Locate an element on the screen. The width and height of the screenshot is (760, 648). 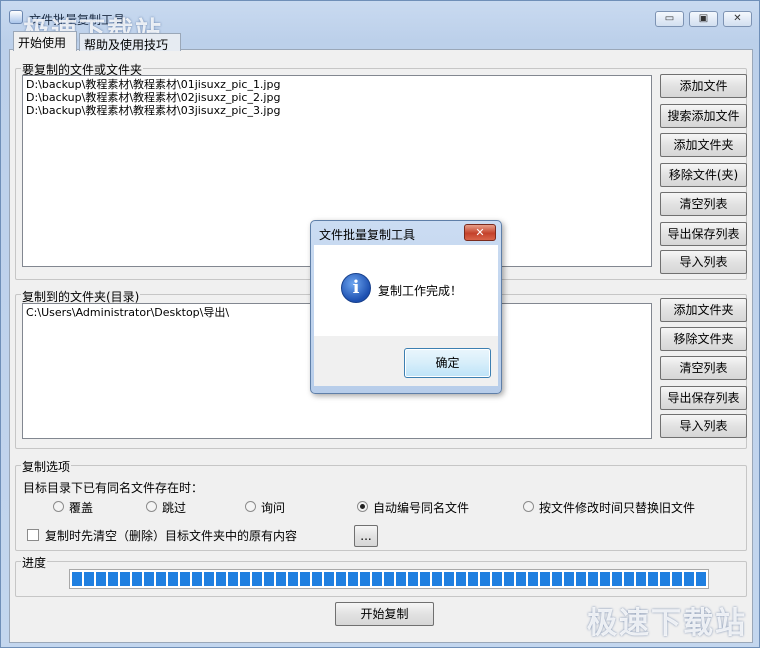
dest-add-folder-button: 添加文件夹 is located at coordinates (703, 310).